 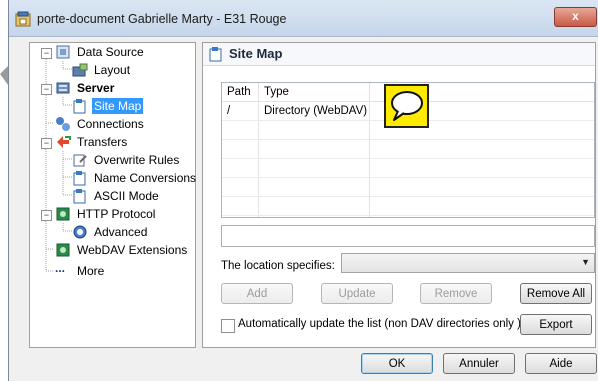 What do you see at coordinates (63, 88) in the screenshot?
I see `server-icon` at bounding box center [63, 88].